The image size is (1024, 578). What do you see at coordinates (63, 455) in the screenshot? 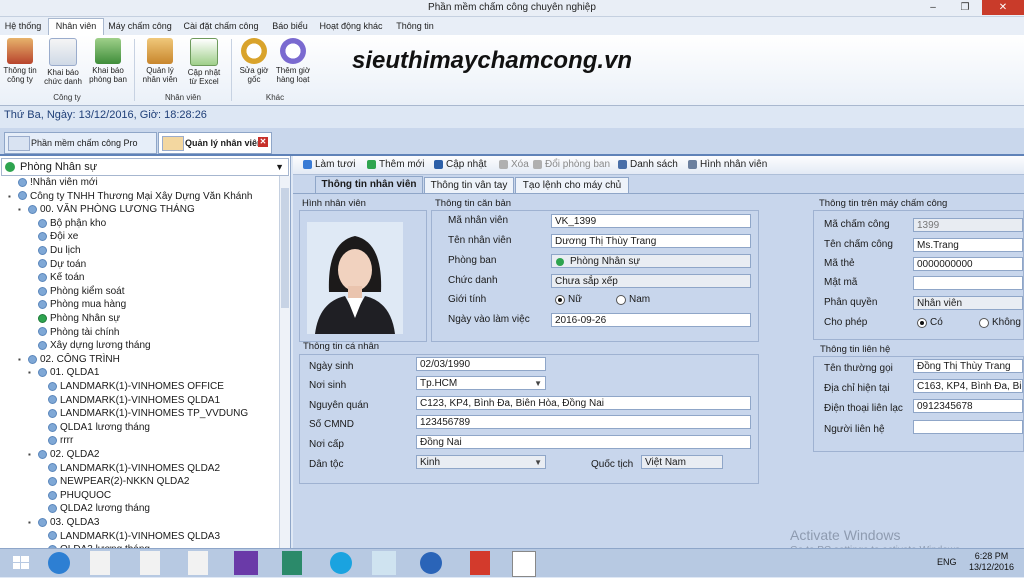
I see `tree-node: ▪ 02. QLDA2` at bounding box center [63, 455].